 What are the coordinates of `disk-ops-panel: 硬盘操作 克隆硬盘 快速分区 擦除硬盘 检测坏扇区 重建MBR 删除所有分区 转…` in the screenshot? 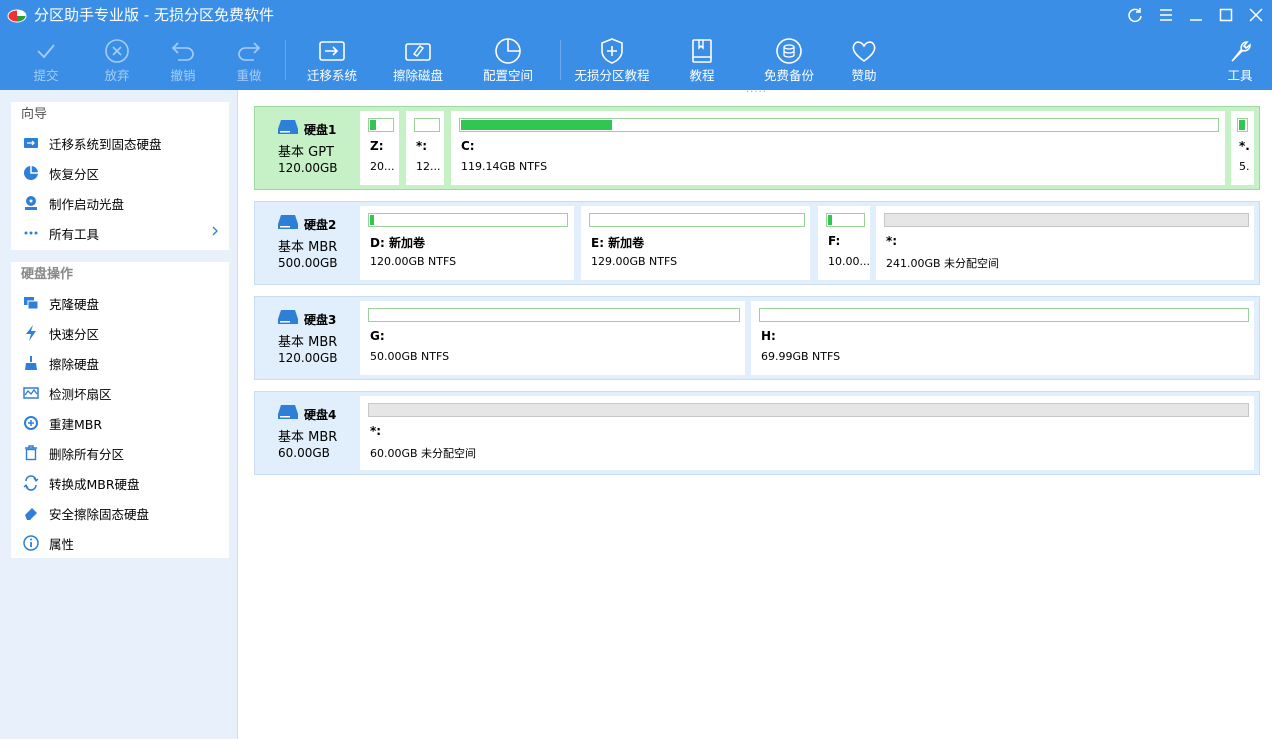 It's located at (120, 410).